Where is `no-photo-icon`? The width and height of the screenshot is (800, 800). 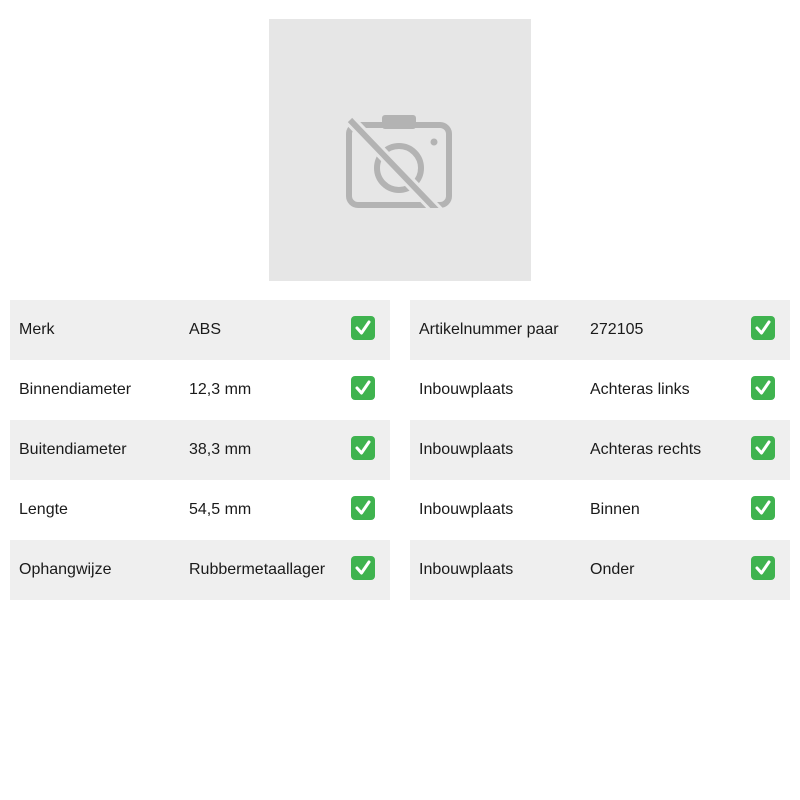
no-photo-icon is located at coordinates (399, 161).